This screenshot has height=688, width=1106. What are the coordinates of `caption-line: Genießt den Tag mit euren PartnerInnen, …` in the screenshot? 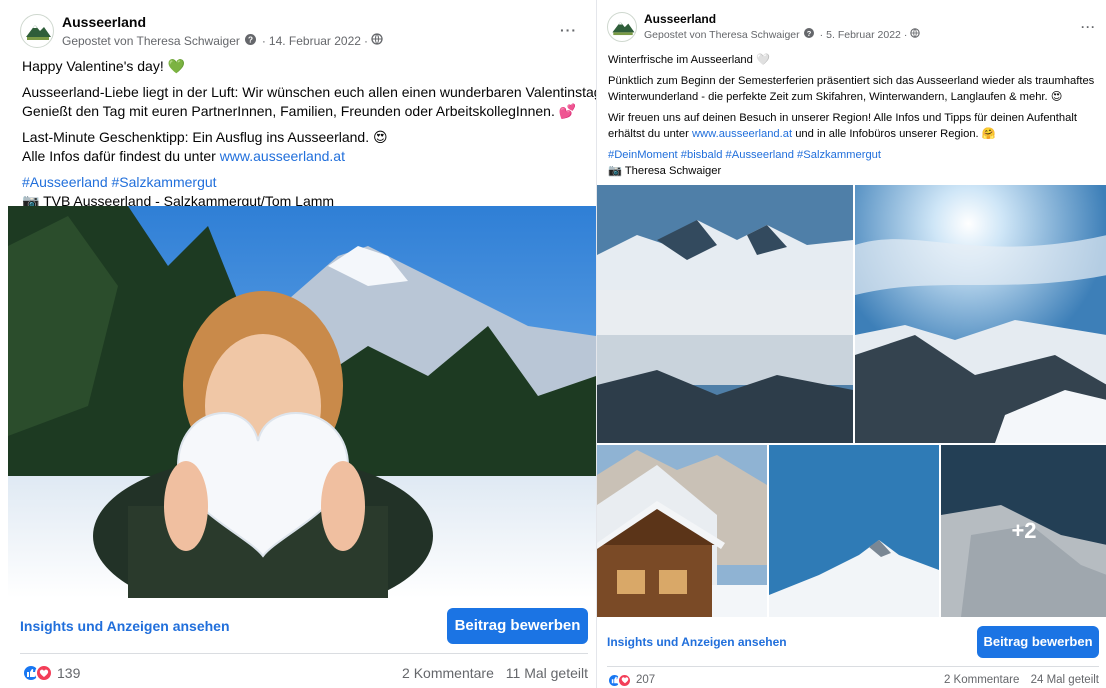 It's located at (299, 111).